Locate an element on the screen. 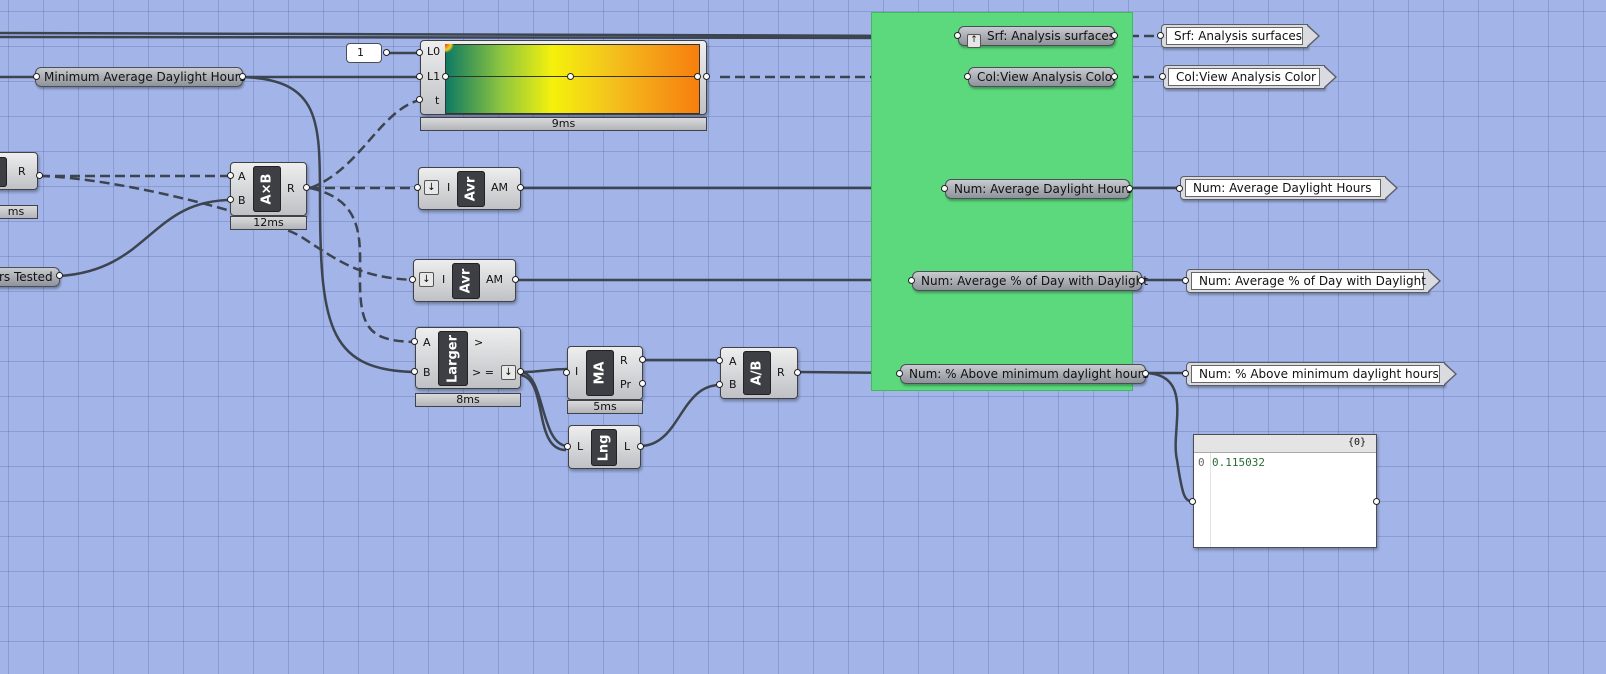  param-num-pct-above-minimum: Num: % Above minimum daylight hours is located at coordinates (1024, 374).